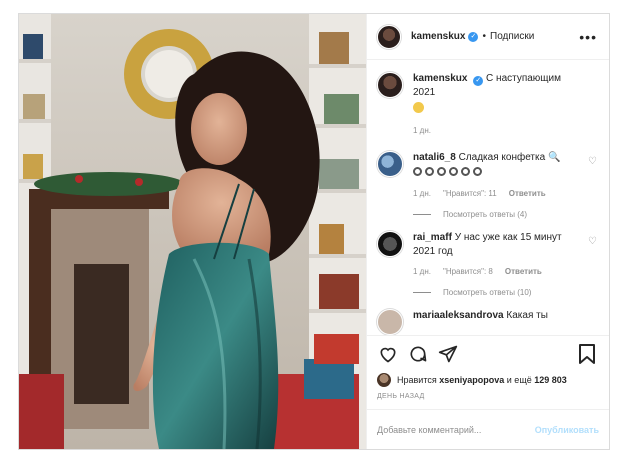  Describe the element at coordinates (418, 107) in the screenshot. I see `emoji-icon` at that location.